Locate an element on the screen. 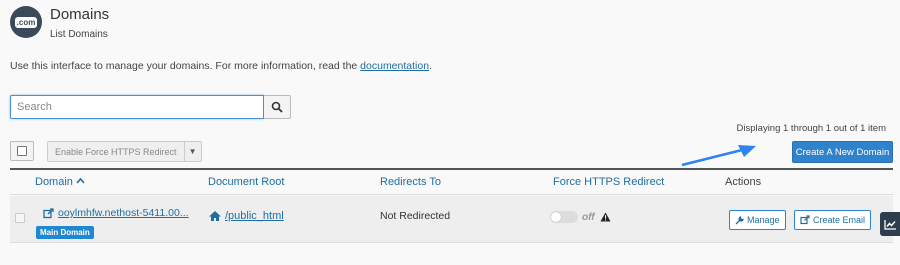 This screenshot has height=265, width=900. manage-button: Manage is located at coordinates (757, 220).